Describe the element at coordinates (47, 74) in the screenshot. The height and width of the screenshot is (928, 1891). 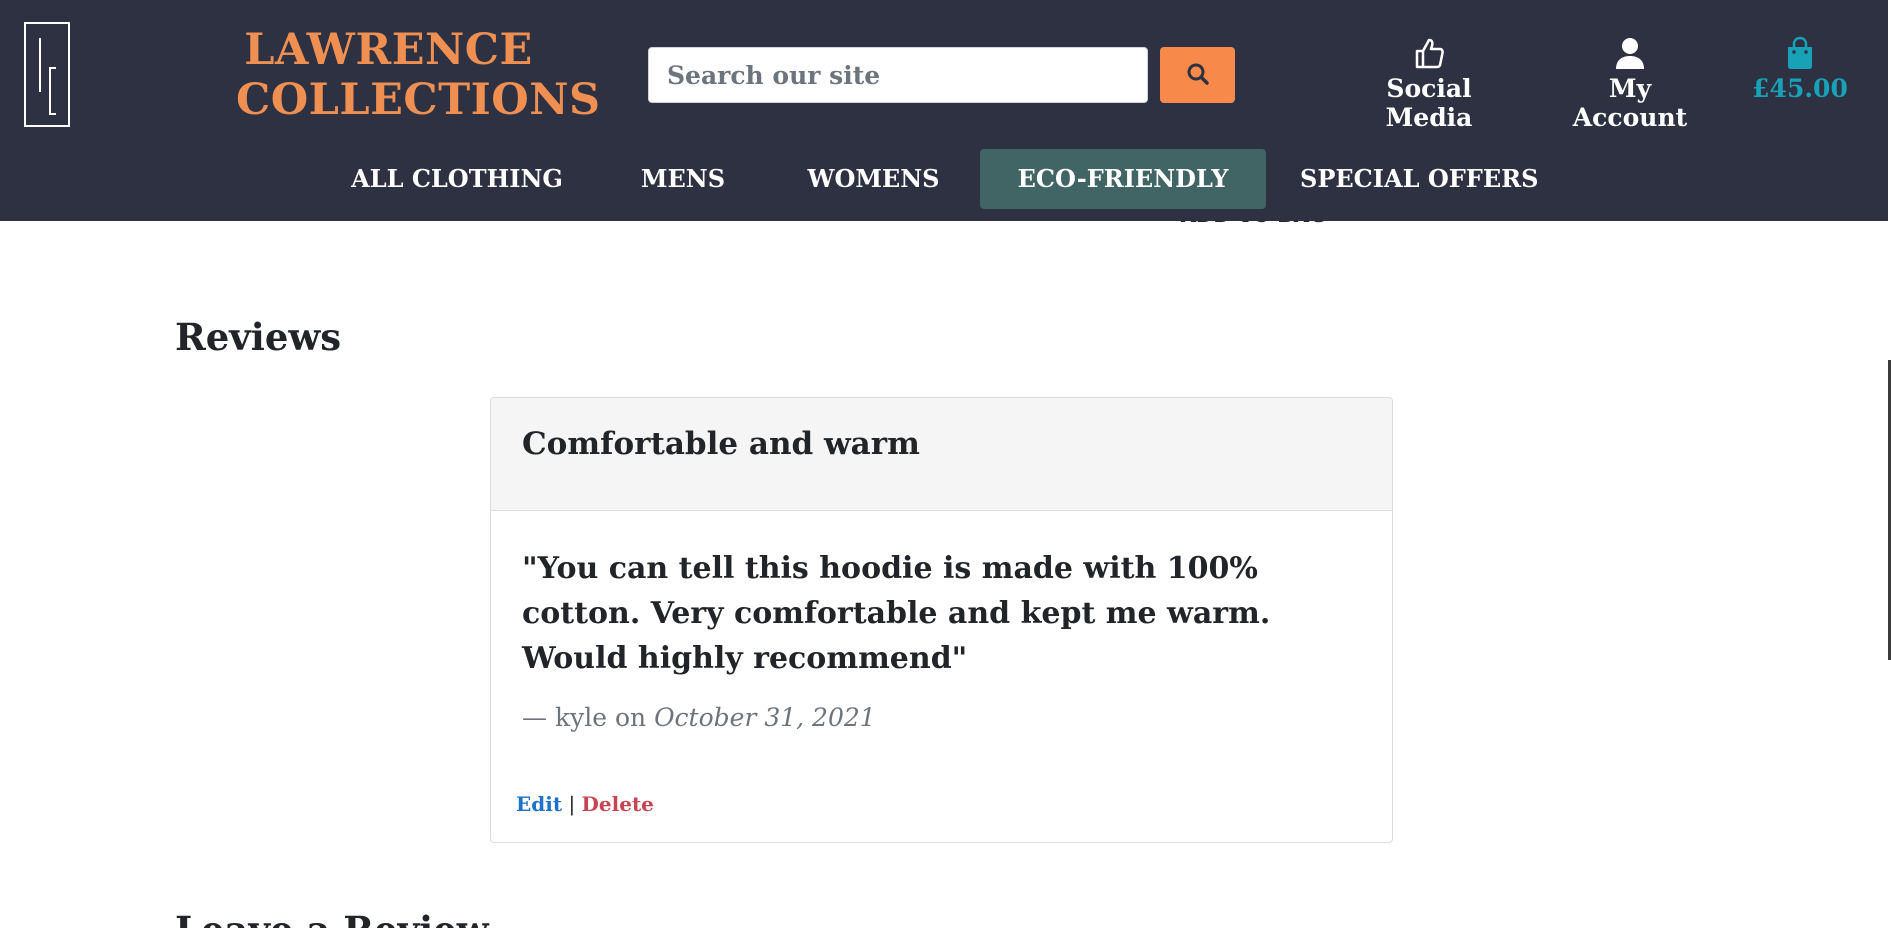
I see `lc-logo-icon` at that location.